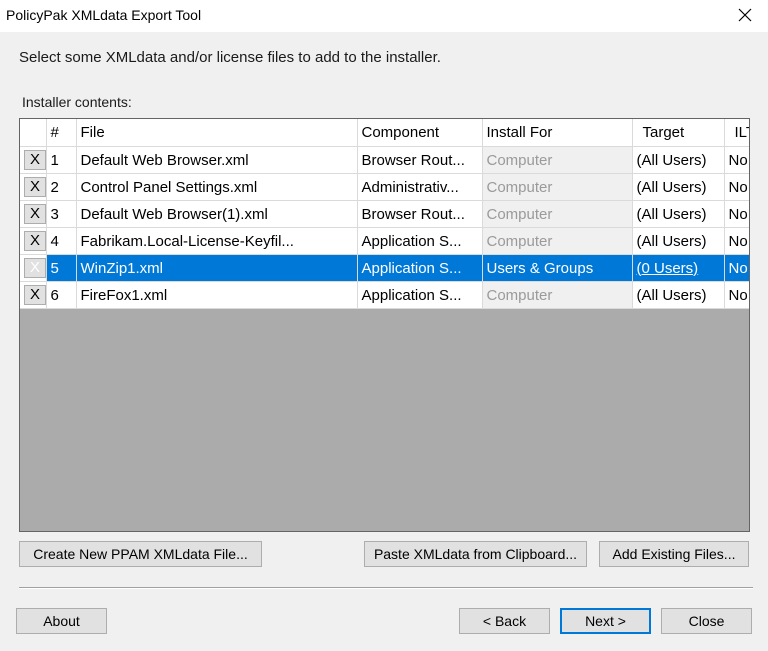 The image size is (768, 651). Describe the element at coordinates (605, 621) in the screenshot. I see `next-button: Next >` at that location.